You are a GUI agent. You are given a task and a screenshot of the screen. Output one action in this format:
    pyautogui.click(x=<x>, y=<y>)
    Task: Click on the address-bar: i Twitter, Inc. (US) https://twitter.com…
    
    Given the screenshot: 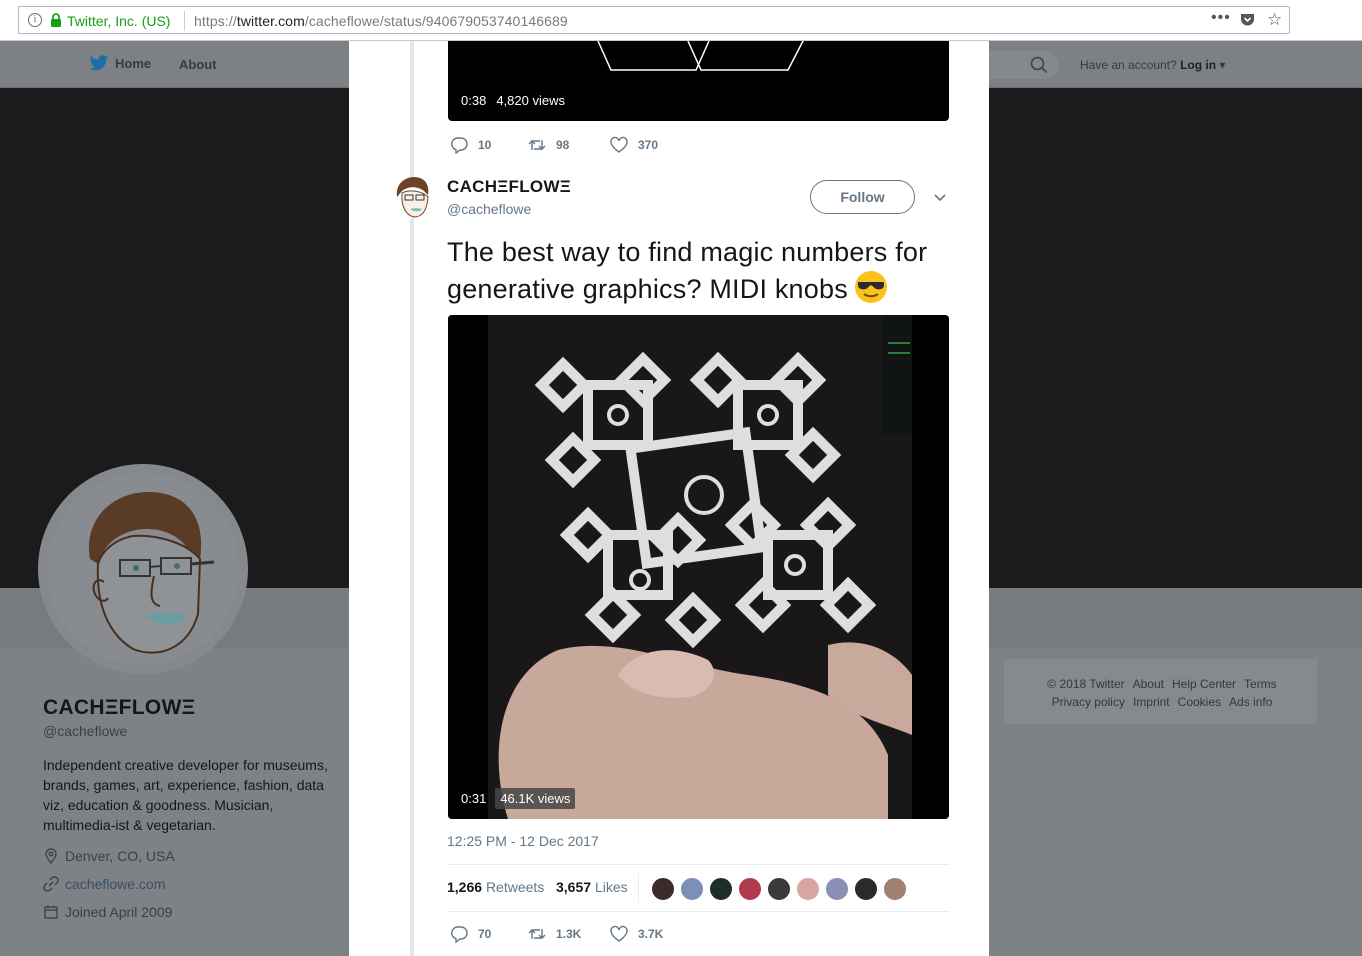 What is the action you would take?
    pyautogui.click(x=654, y=20)
    